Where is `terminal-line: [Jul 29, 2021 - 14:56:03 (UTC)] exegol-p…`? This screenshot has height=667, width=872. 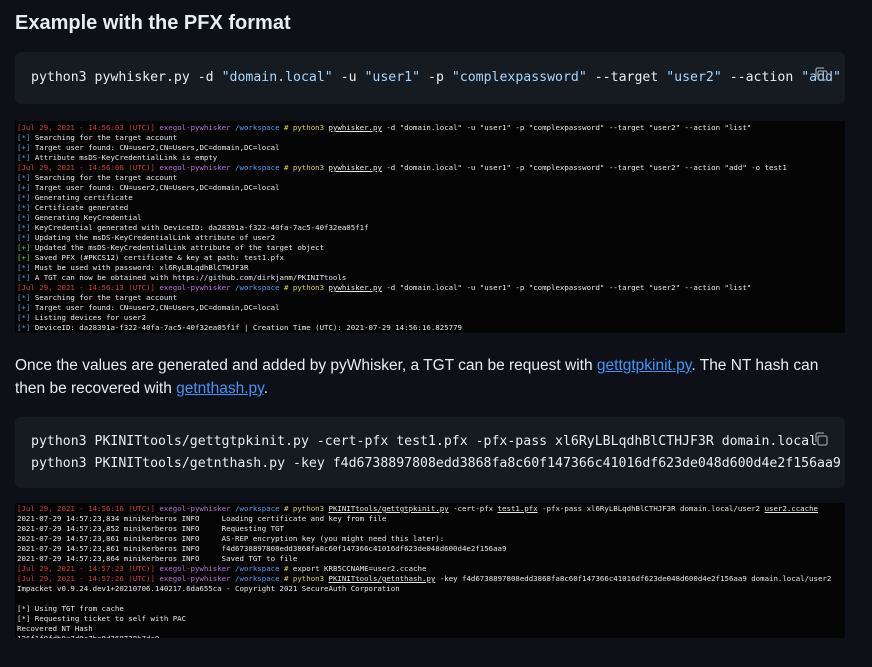
terminal-line: [Jul 29, 2021 - 14:56:03 (UTC)] exegol-p… is located at coordinates (384, 127).